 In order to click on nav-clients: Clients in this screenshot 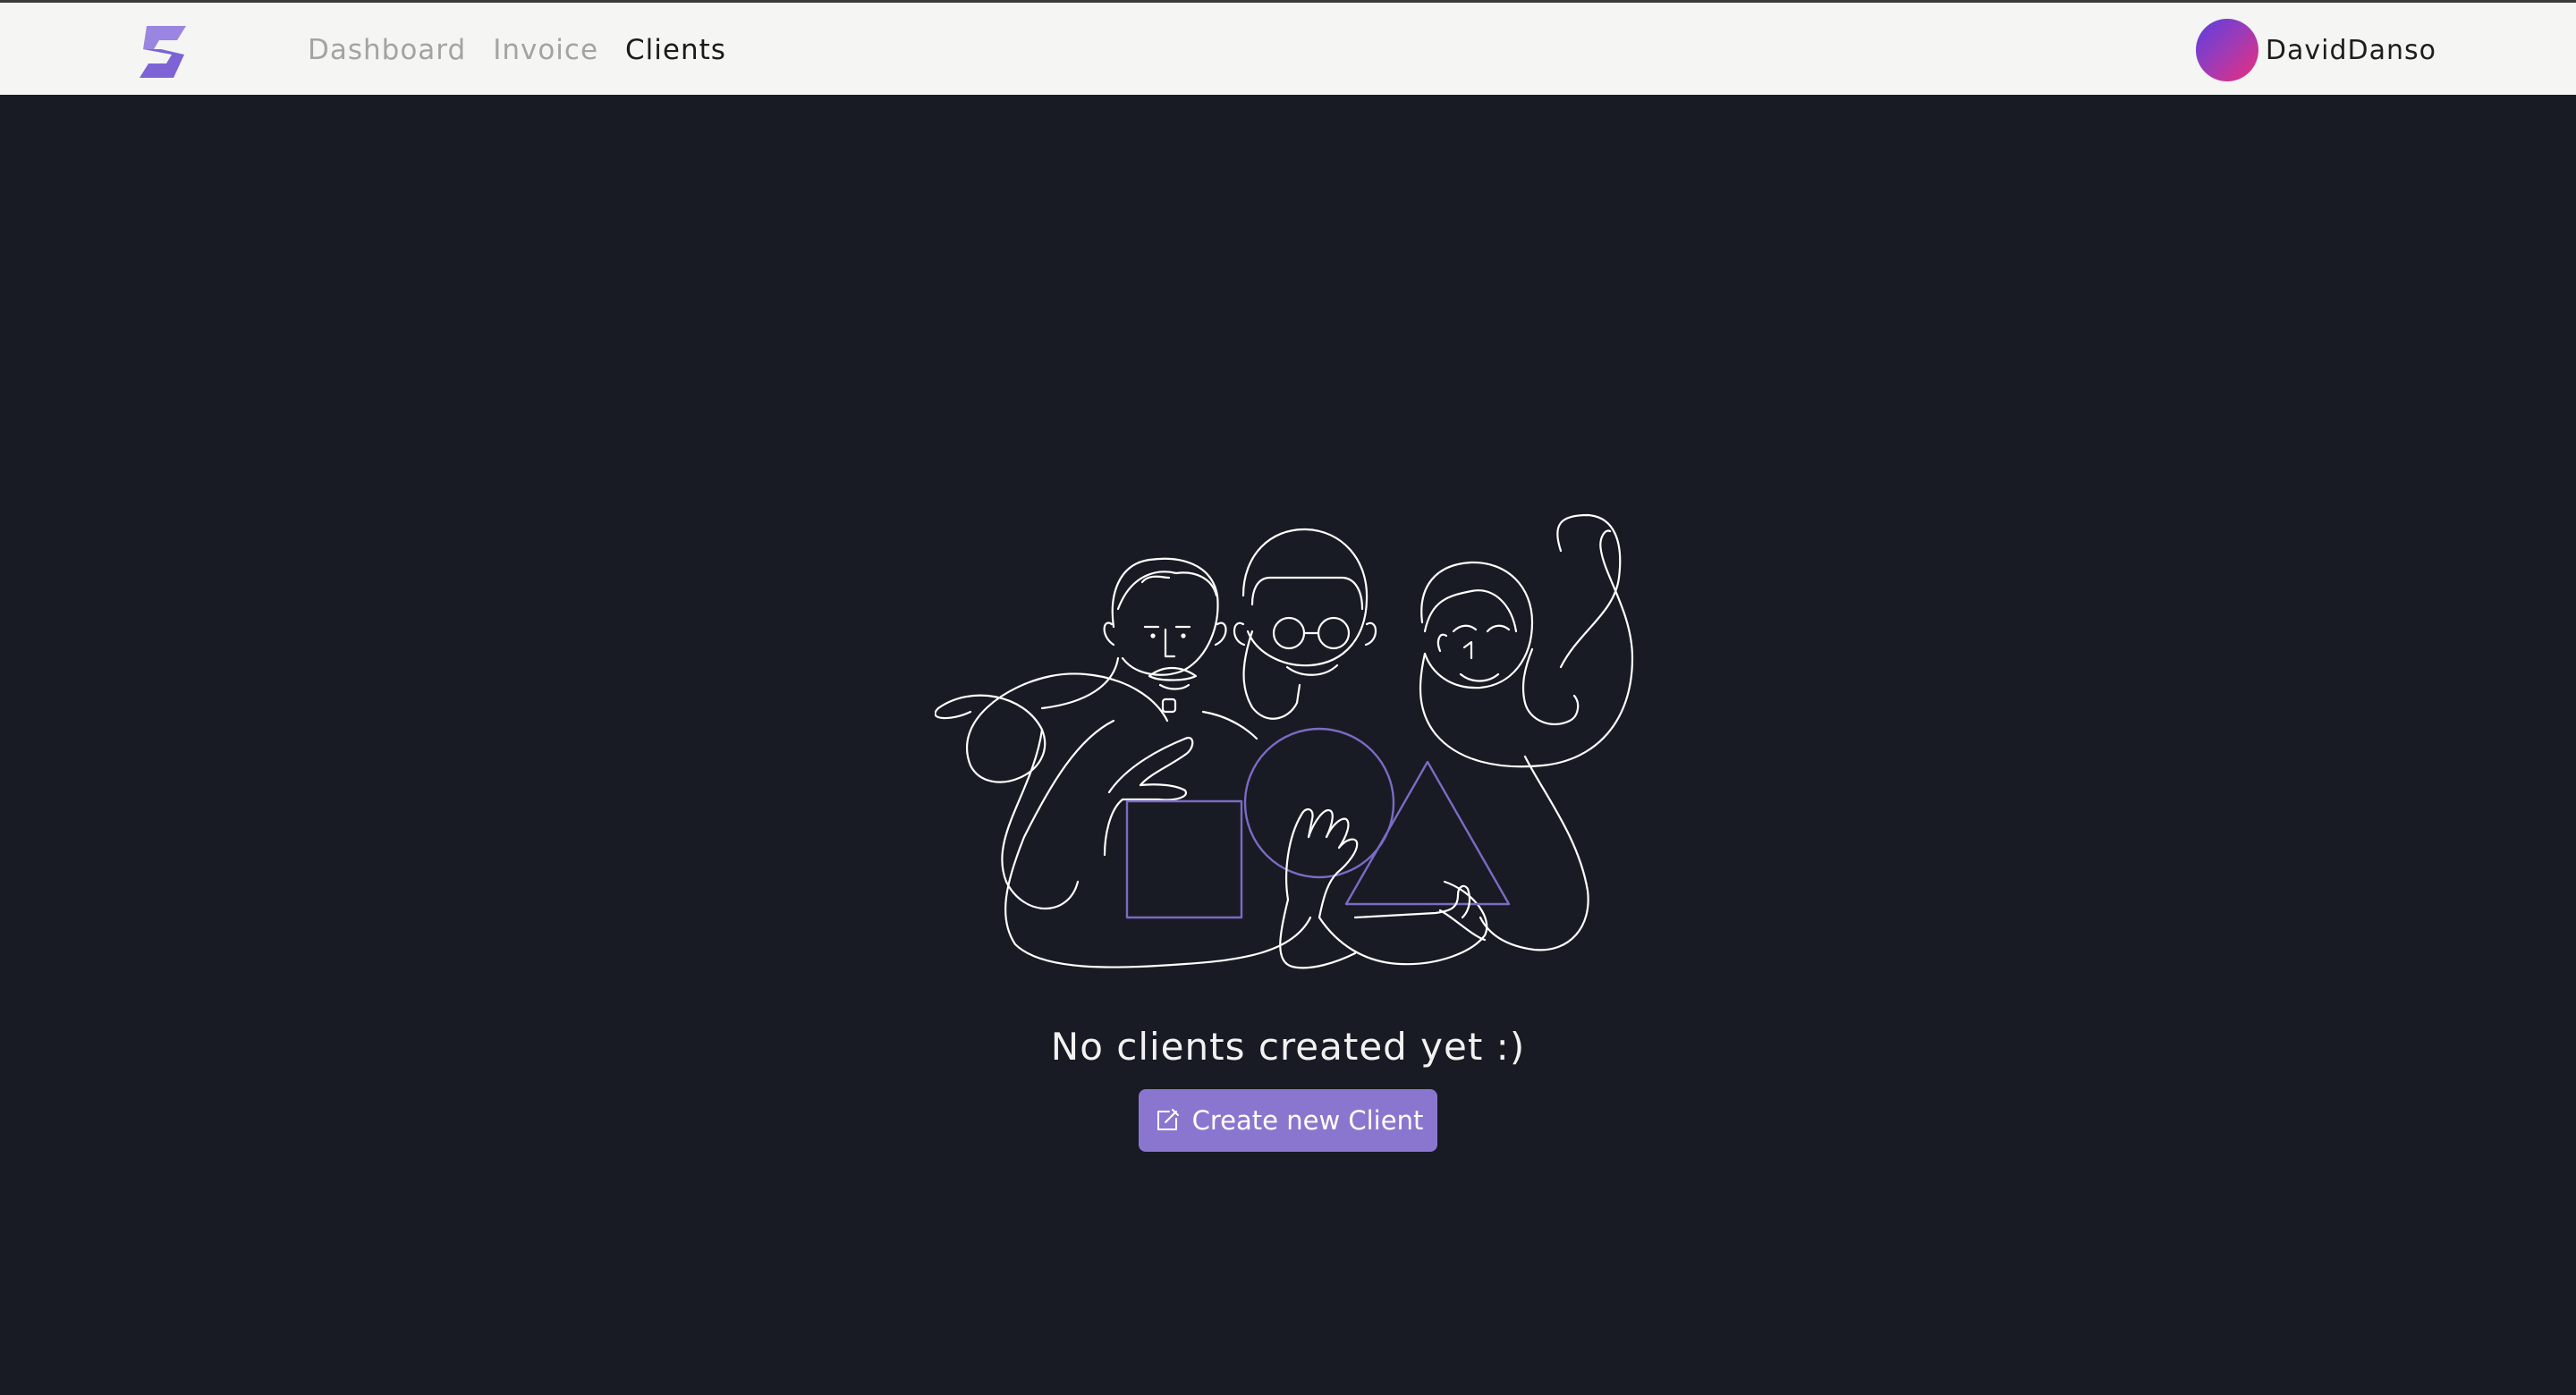, I will do `click(675, 50)`.